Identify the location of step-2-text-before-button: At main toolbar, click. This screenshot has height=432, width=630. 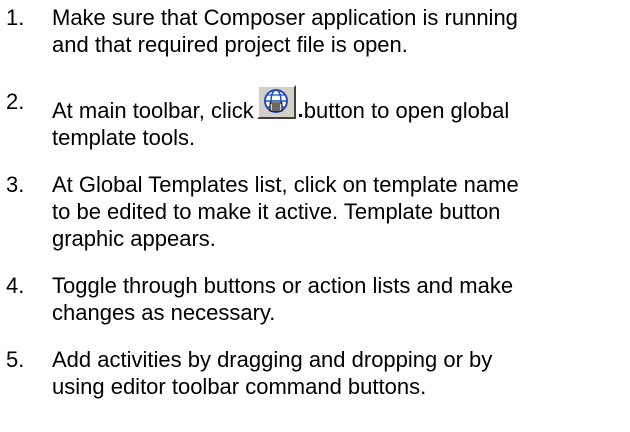
(153, 110).